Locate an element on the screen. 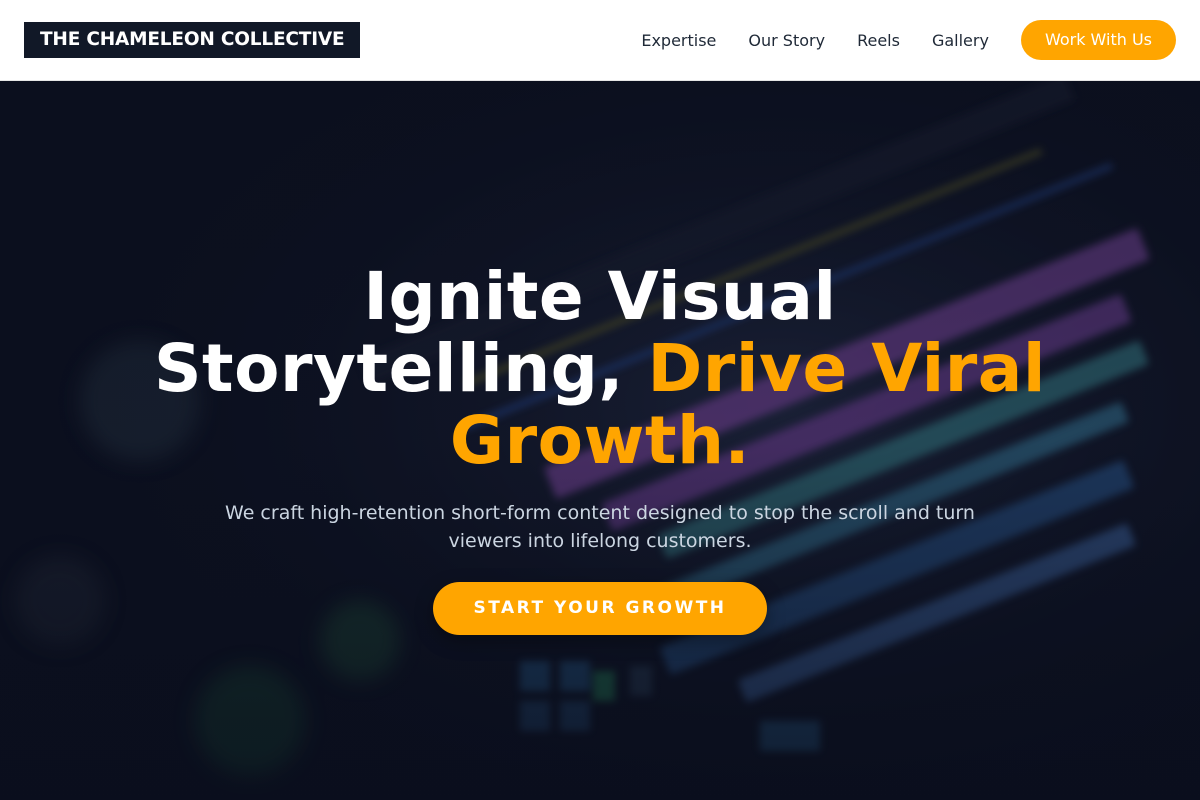 This screenshot has width=1200, height=800. nav-link-expertise: Expertise is located at coordinates (678, 40).